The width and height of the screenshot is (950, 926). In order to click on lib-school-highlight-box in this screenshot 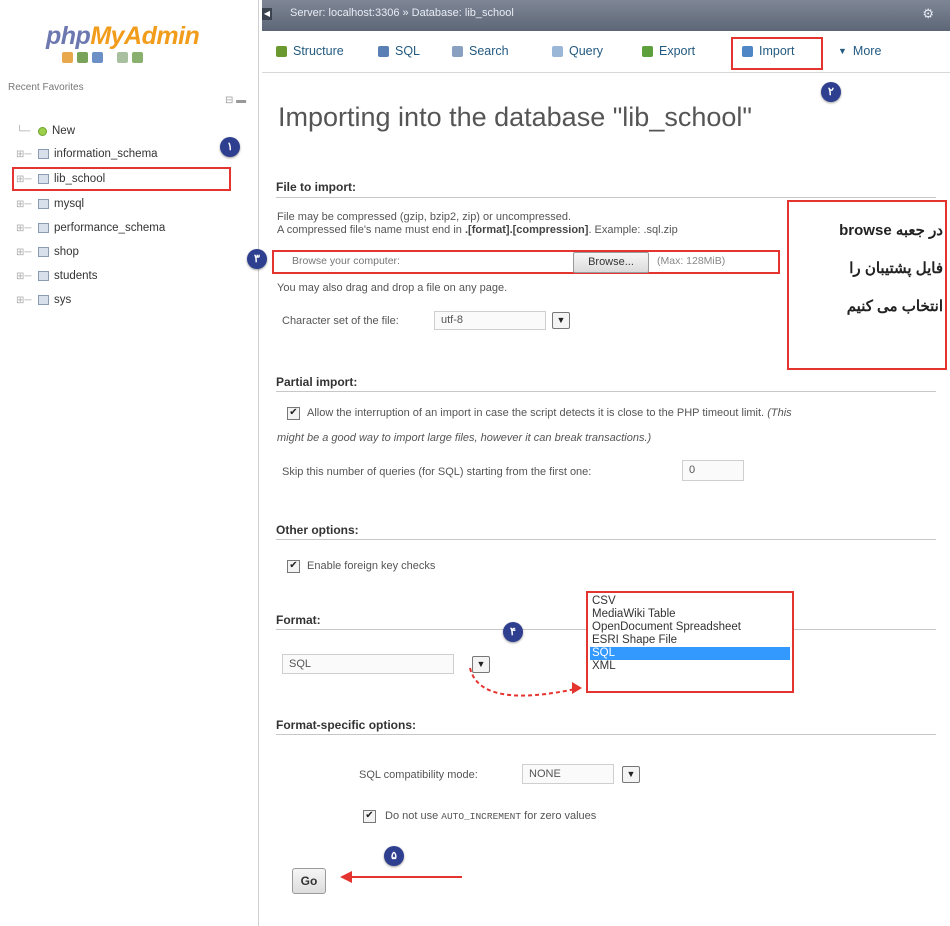, I will do `click(121, 179)`.